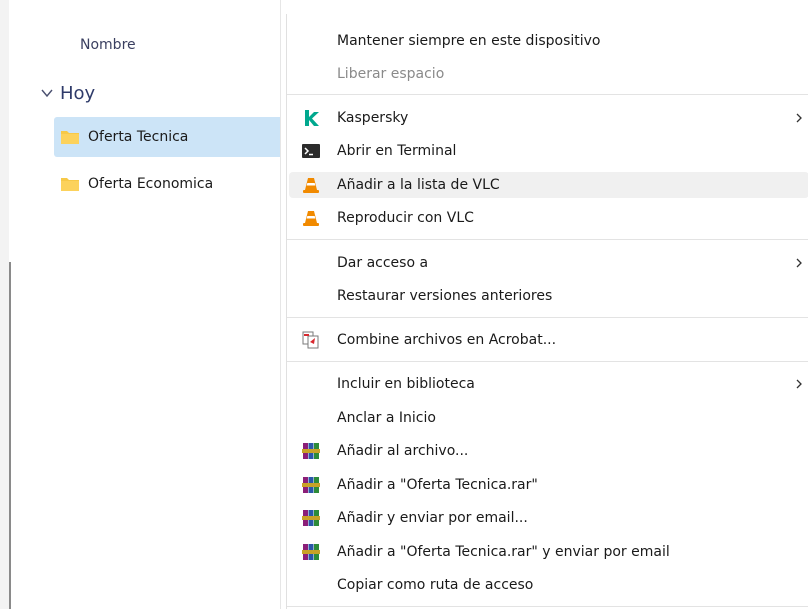 The width and height of the screenshot is (808, 609). Describe the element at coordinates (138, 137) in the screenshot. I see `file-name: Oferta Tecnica` at that location.